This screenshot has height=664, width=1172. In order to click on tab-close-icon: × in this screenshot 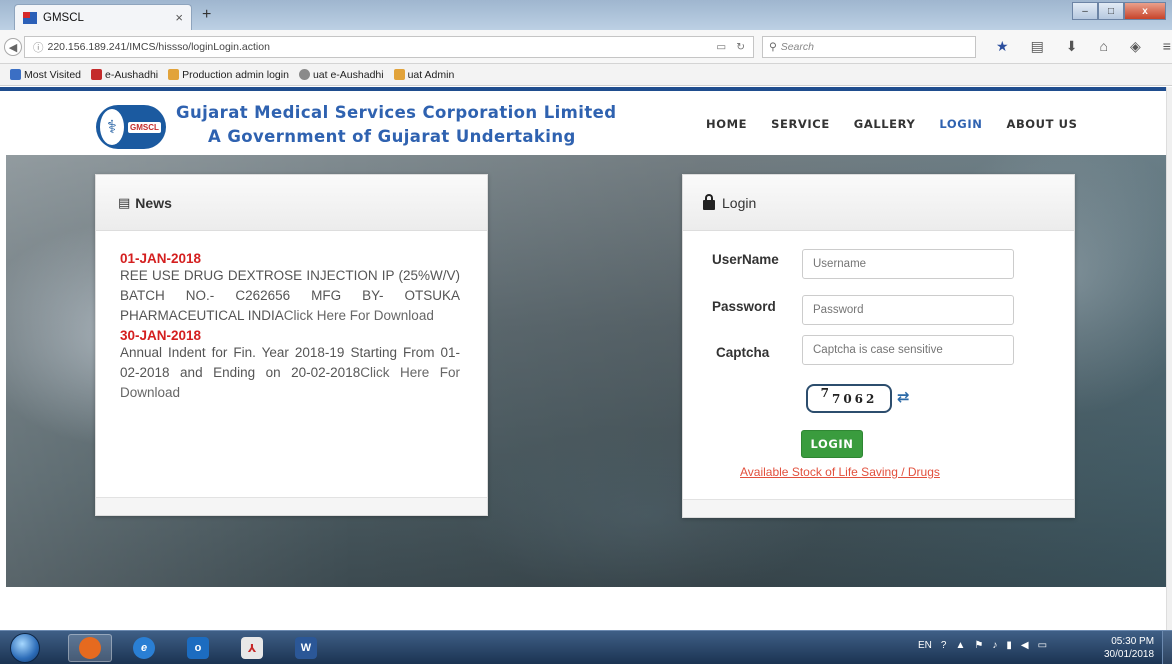, I will do `click(179, 17)`.